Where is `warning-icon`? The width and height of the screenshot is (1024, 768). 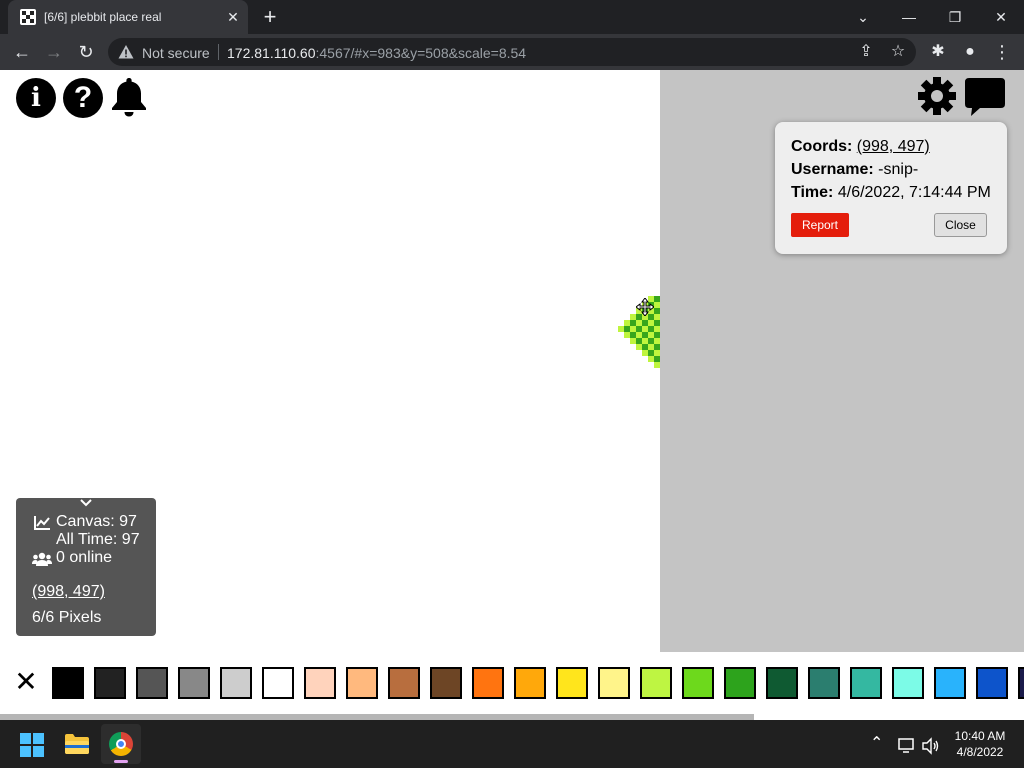 warning-icon is located at coordinates (126, 52).